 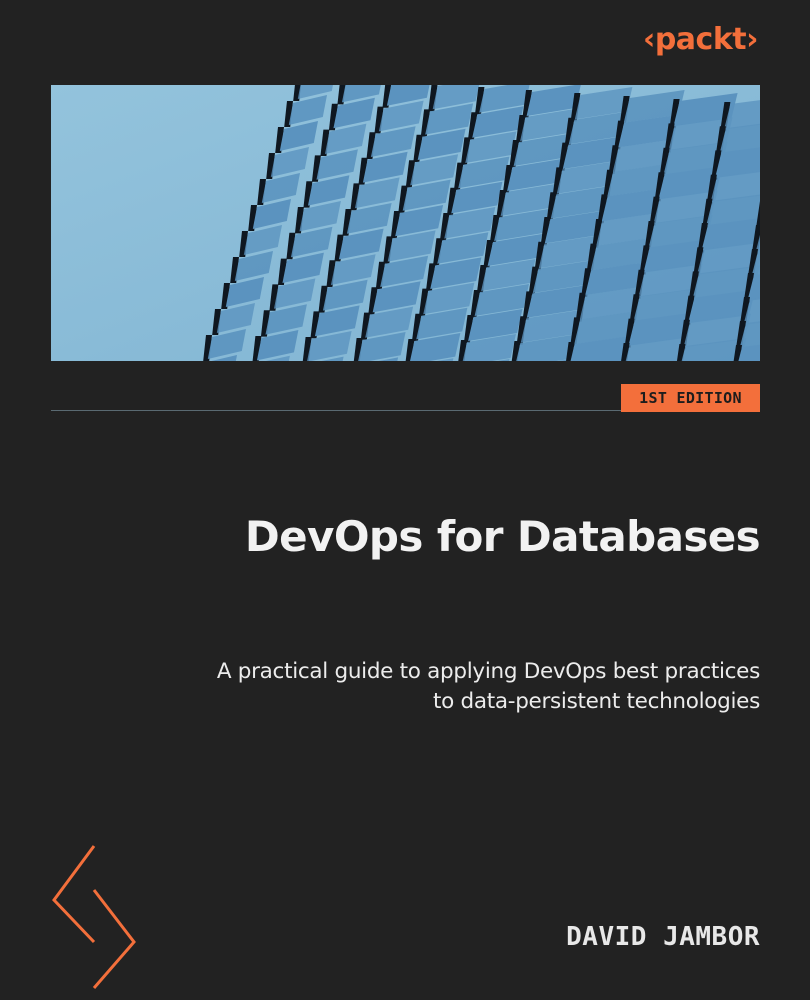 What do you see at coordinates (336, 410) in the screenshot?
I see `divider-line` at bounding box center [336, 410].